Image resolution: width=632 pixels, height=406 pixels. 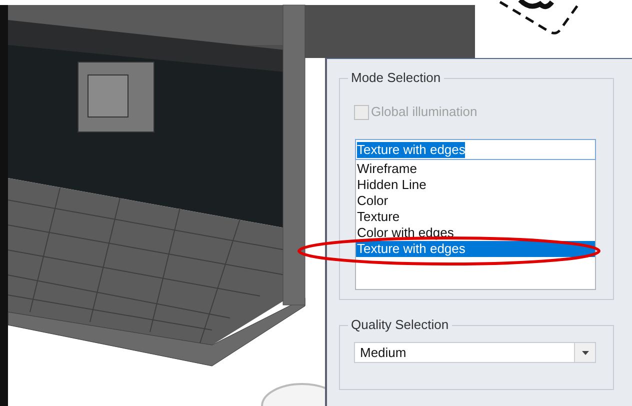 I want to click on list-item: Texture, so click(x=475, y=217).